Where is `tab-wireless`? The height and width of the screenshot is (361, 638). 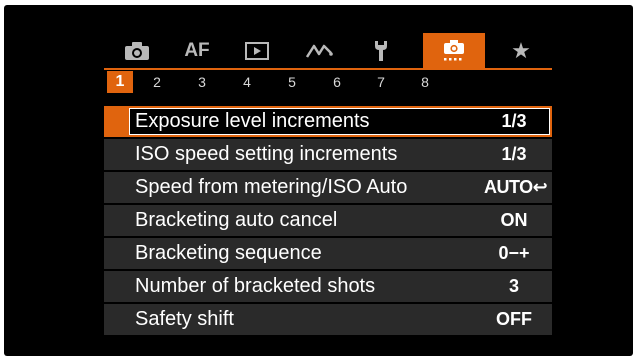 tab-wireless is located at coordinates (319, 51).